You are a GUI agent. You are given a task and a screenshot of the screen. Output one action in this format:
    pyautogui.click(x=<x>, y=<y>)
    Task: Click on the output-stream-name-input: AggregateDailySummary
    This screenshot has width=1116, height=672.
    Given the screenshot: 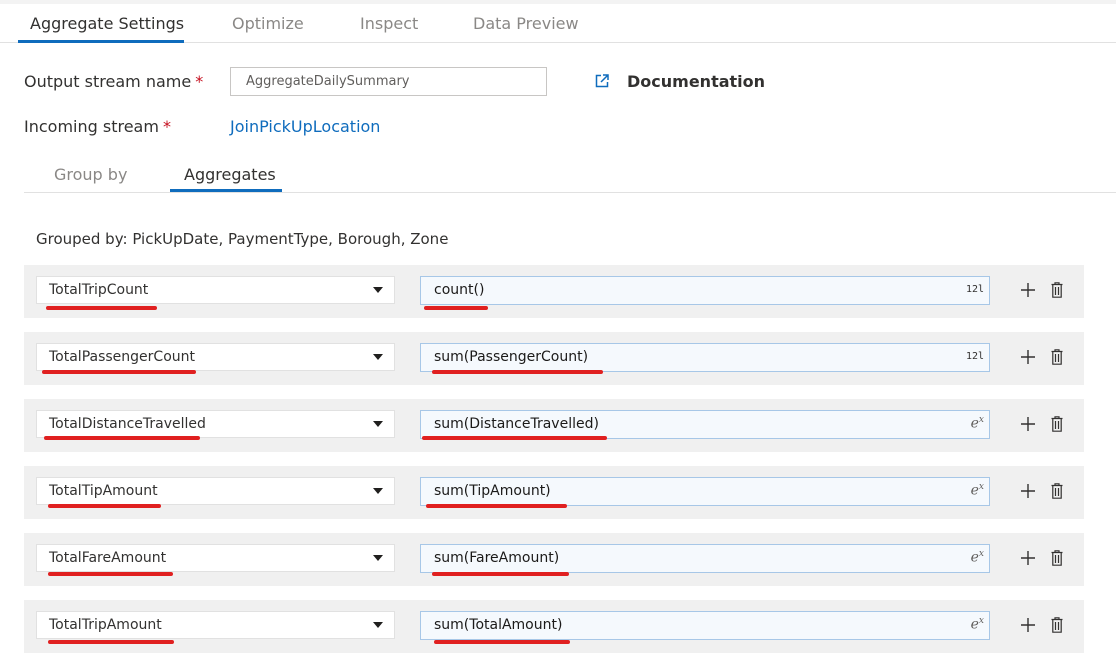 What is the action you would take?
    pyautogui.click(x=388, y=81)
    